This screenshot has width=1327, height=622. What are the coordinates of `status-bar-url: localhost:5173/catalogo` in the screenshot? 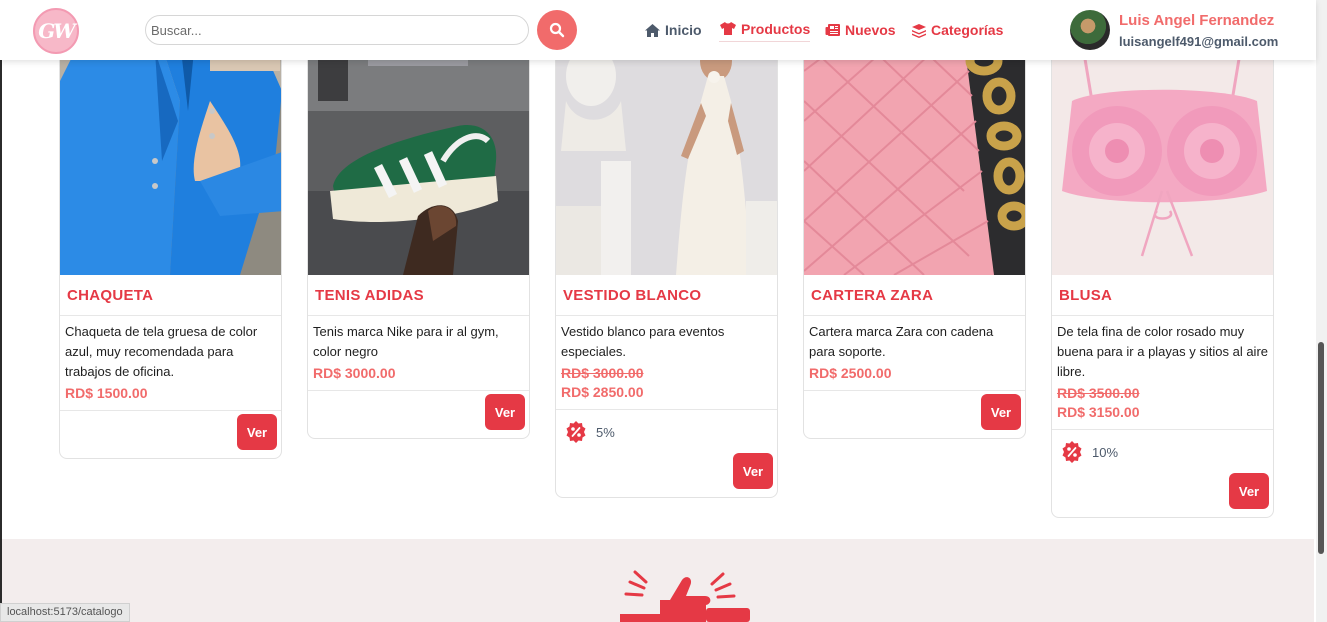 It's located at (65, 612).